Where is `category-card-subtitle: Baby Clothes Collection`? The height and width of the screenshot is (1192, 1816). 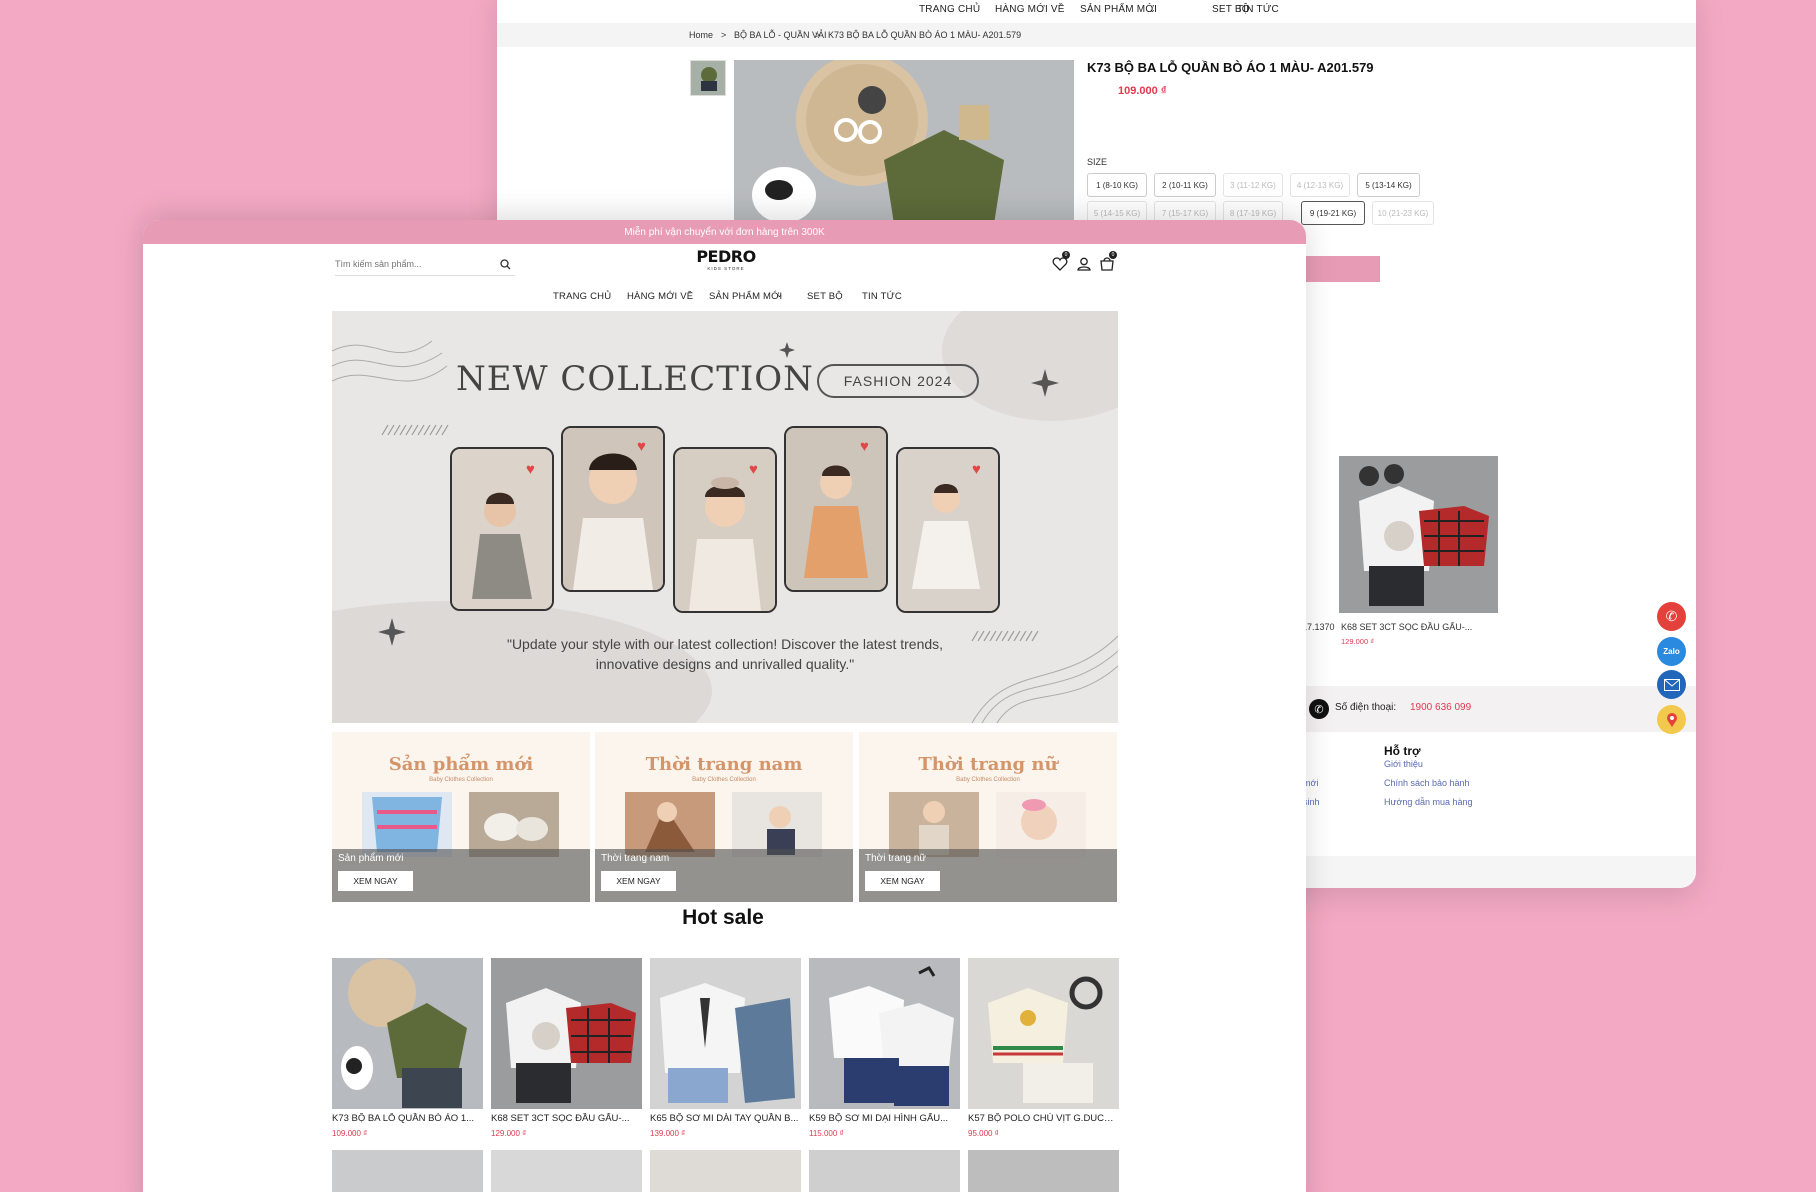 category-card-subtitle: Baby Clothes Collection is located at coordinates (724, 780).